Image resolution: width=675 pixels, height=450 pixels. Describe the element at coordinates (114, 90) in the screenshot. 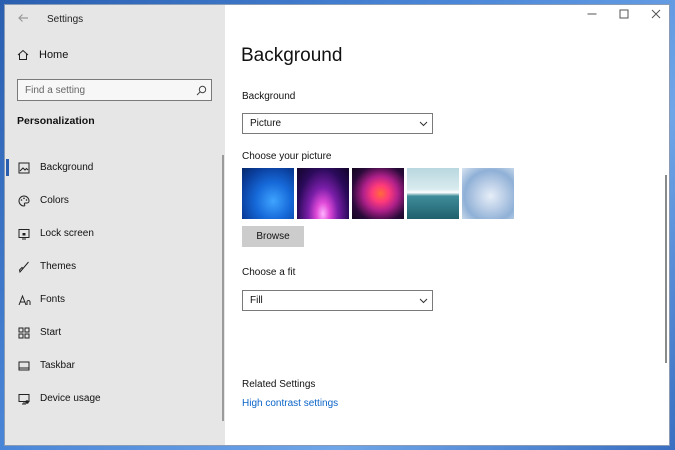

I see `search-input: Find a setting` at that location.